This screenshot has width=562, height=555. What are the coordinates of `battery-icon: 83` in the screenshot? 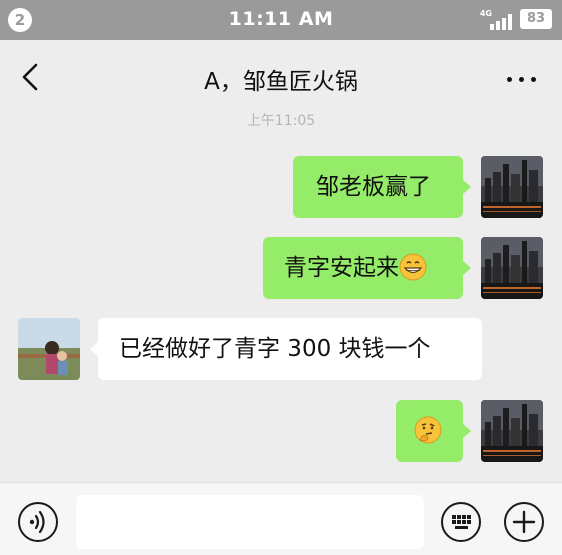 It's located at (536, 19).